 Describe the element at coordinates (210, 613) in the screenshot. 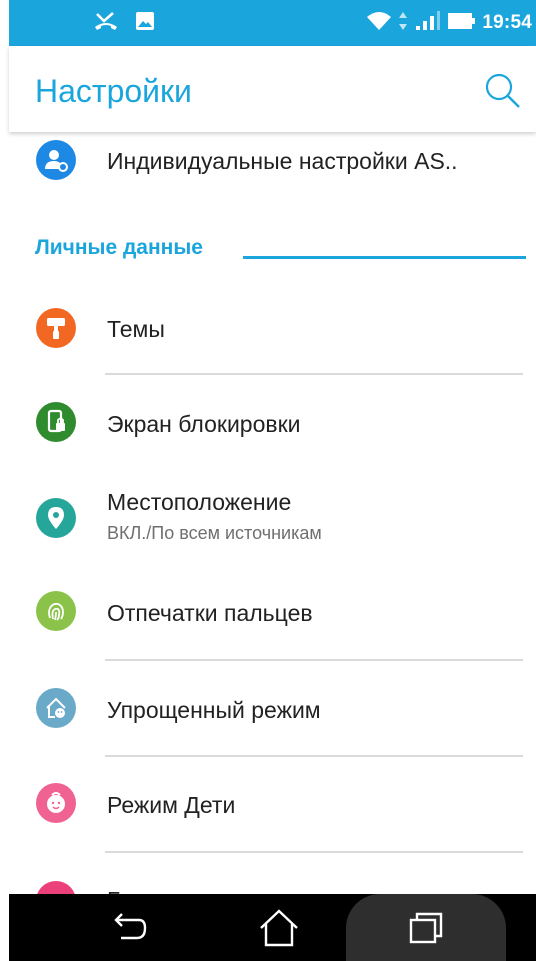

I see `list-item-title: Отпечатки пальцев` at that location.